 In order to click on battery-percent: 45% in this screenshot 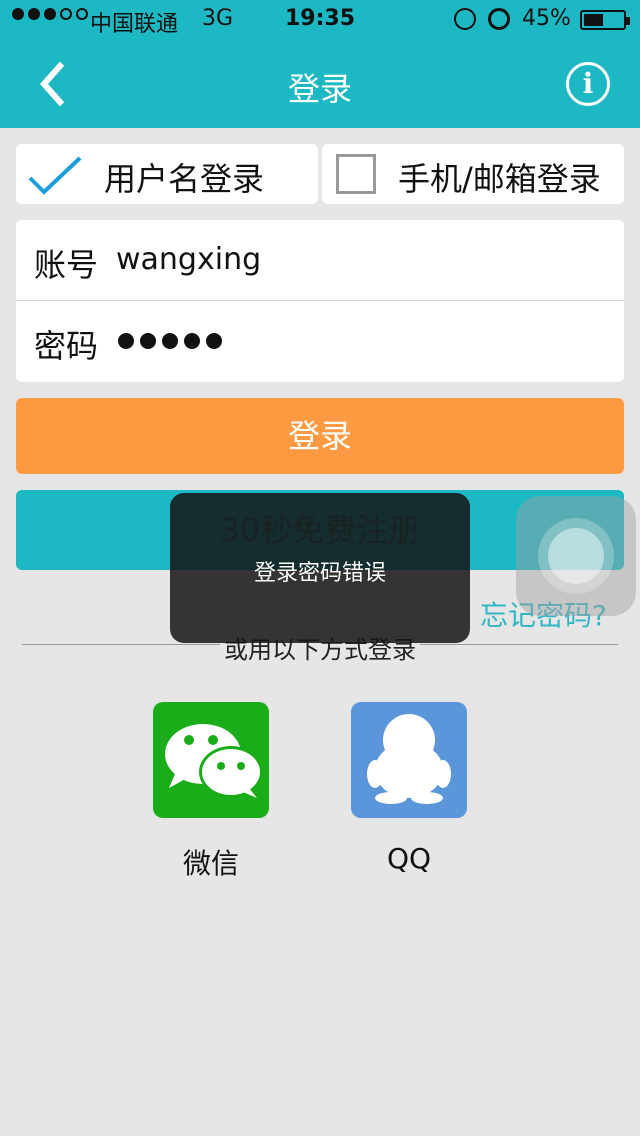, I will do `click(546, 18)`.